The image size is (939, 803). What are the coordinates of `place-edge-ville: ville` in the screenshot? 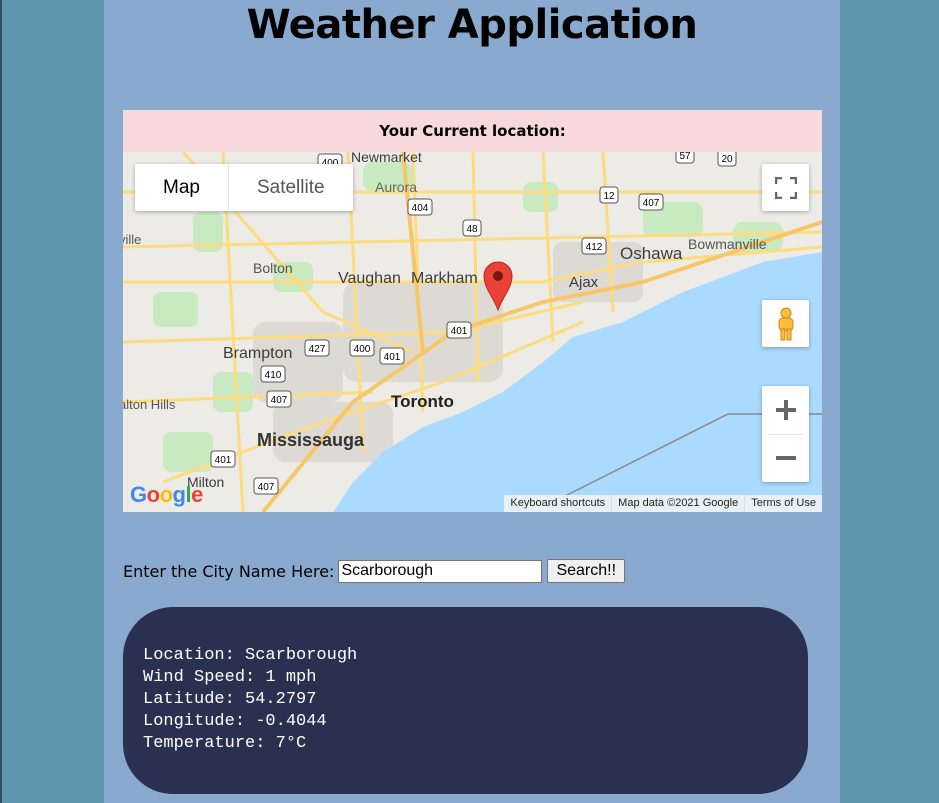 It's located at (132, 239).